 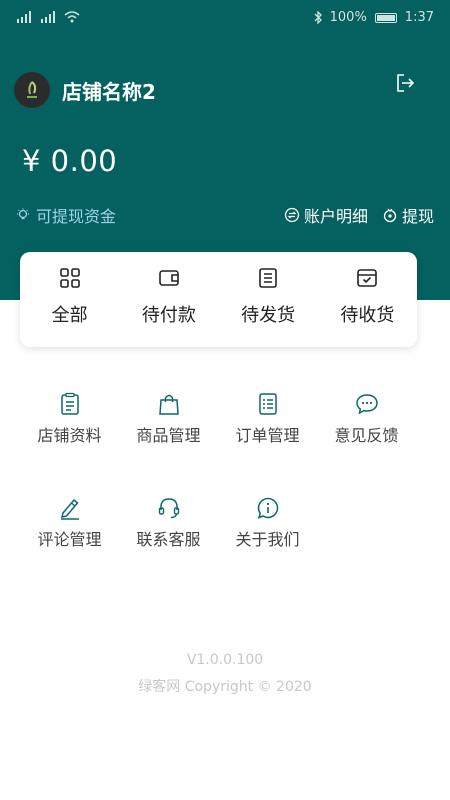 What do you see at coordinates (367, 278) in the screenshot?
I see `box-check-icon` at bounding box center [367, 278].